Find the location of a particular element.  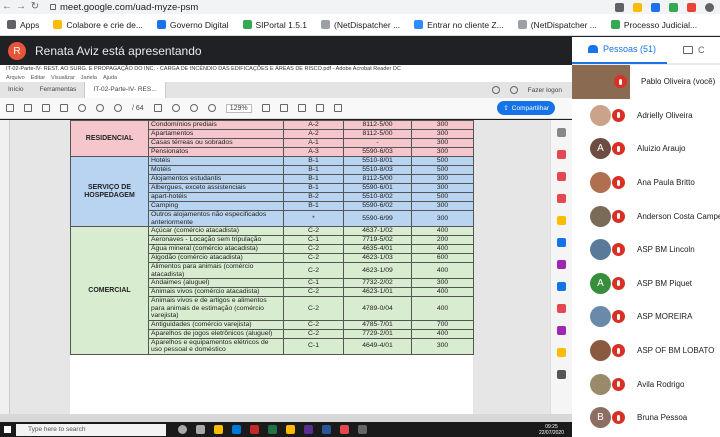

sign-icon is located at coordinates (337, 108).